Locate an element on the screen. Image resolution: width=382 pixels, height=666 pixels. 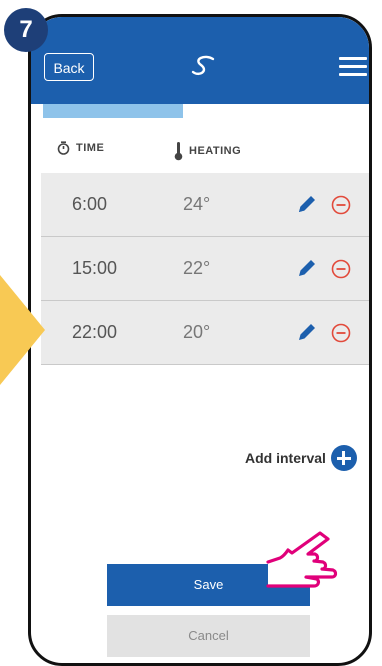
interval-row: 6:00 24° is located at coordinates (205, 205).